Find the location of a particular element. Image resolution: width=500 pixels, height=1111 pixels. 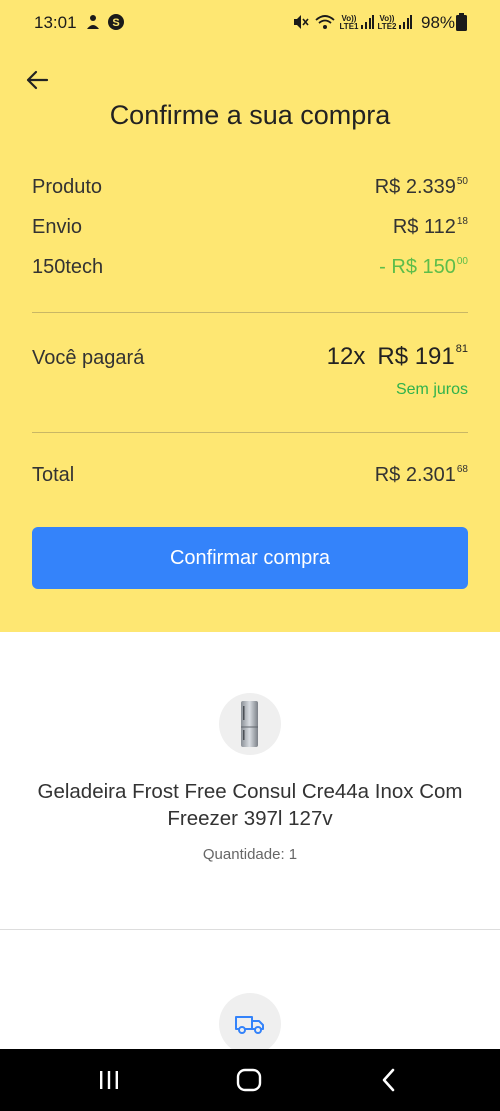

back-arrow-icon is located at coordinates (37, 80).